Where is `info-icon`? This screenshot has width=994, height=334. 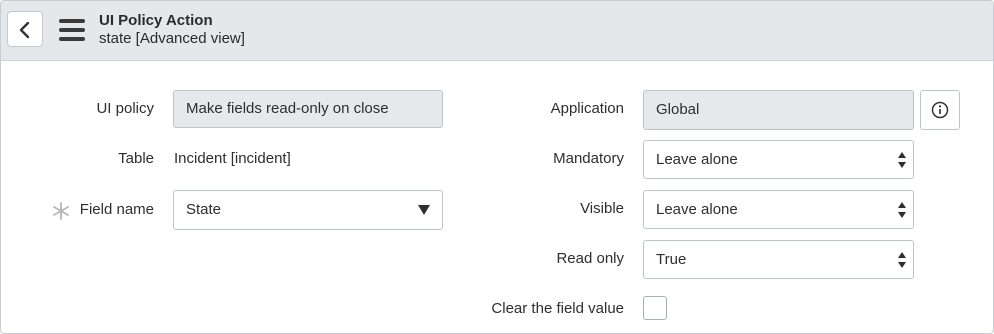 info-icon is located at coordinates (940, 110).